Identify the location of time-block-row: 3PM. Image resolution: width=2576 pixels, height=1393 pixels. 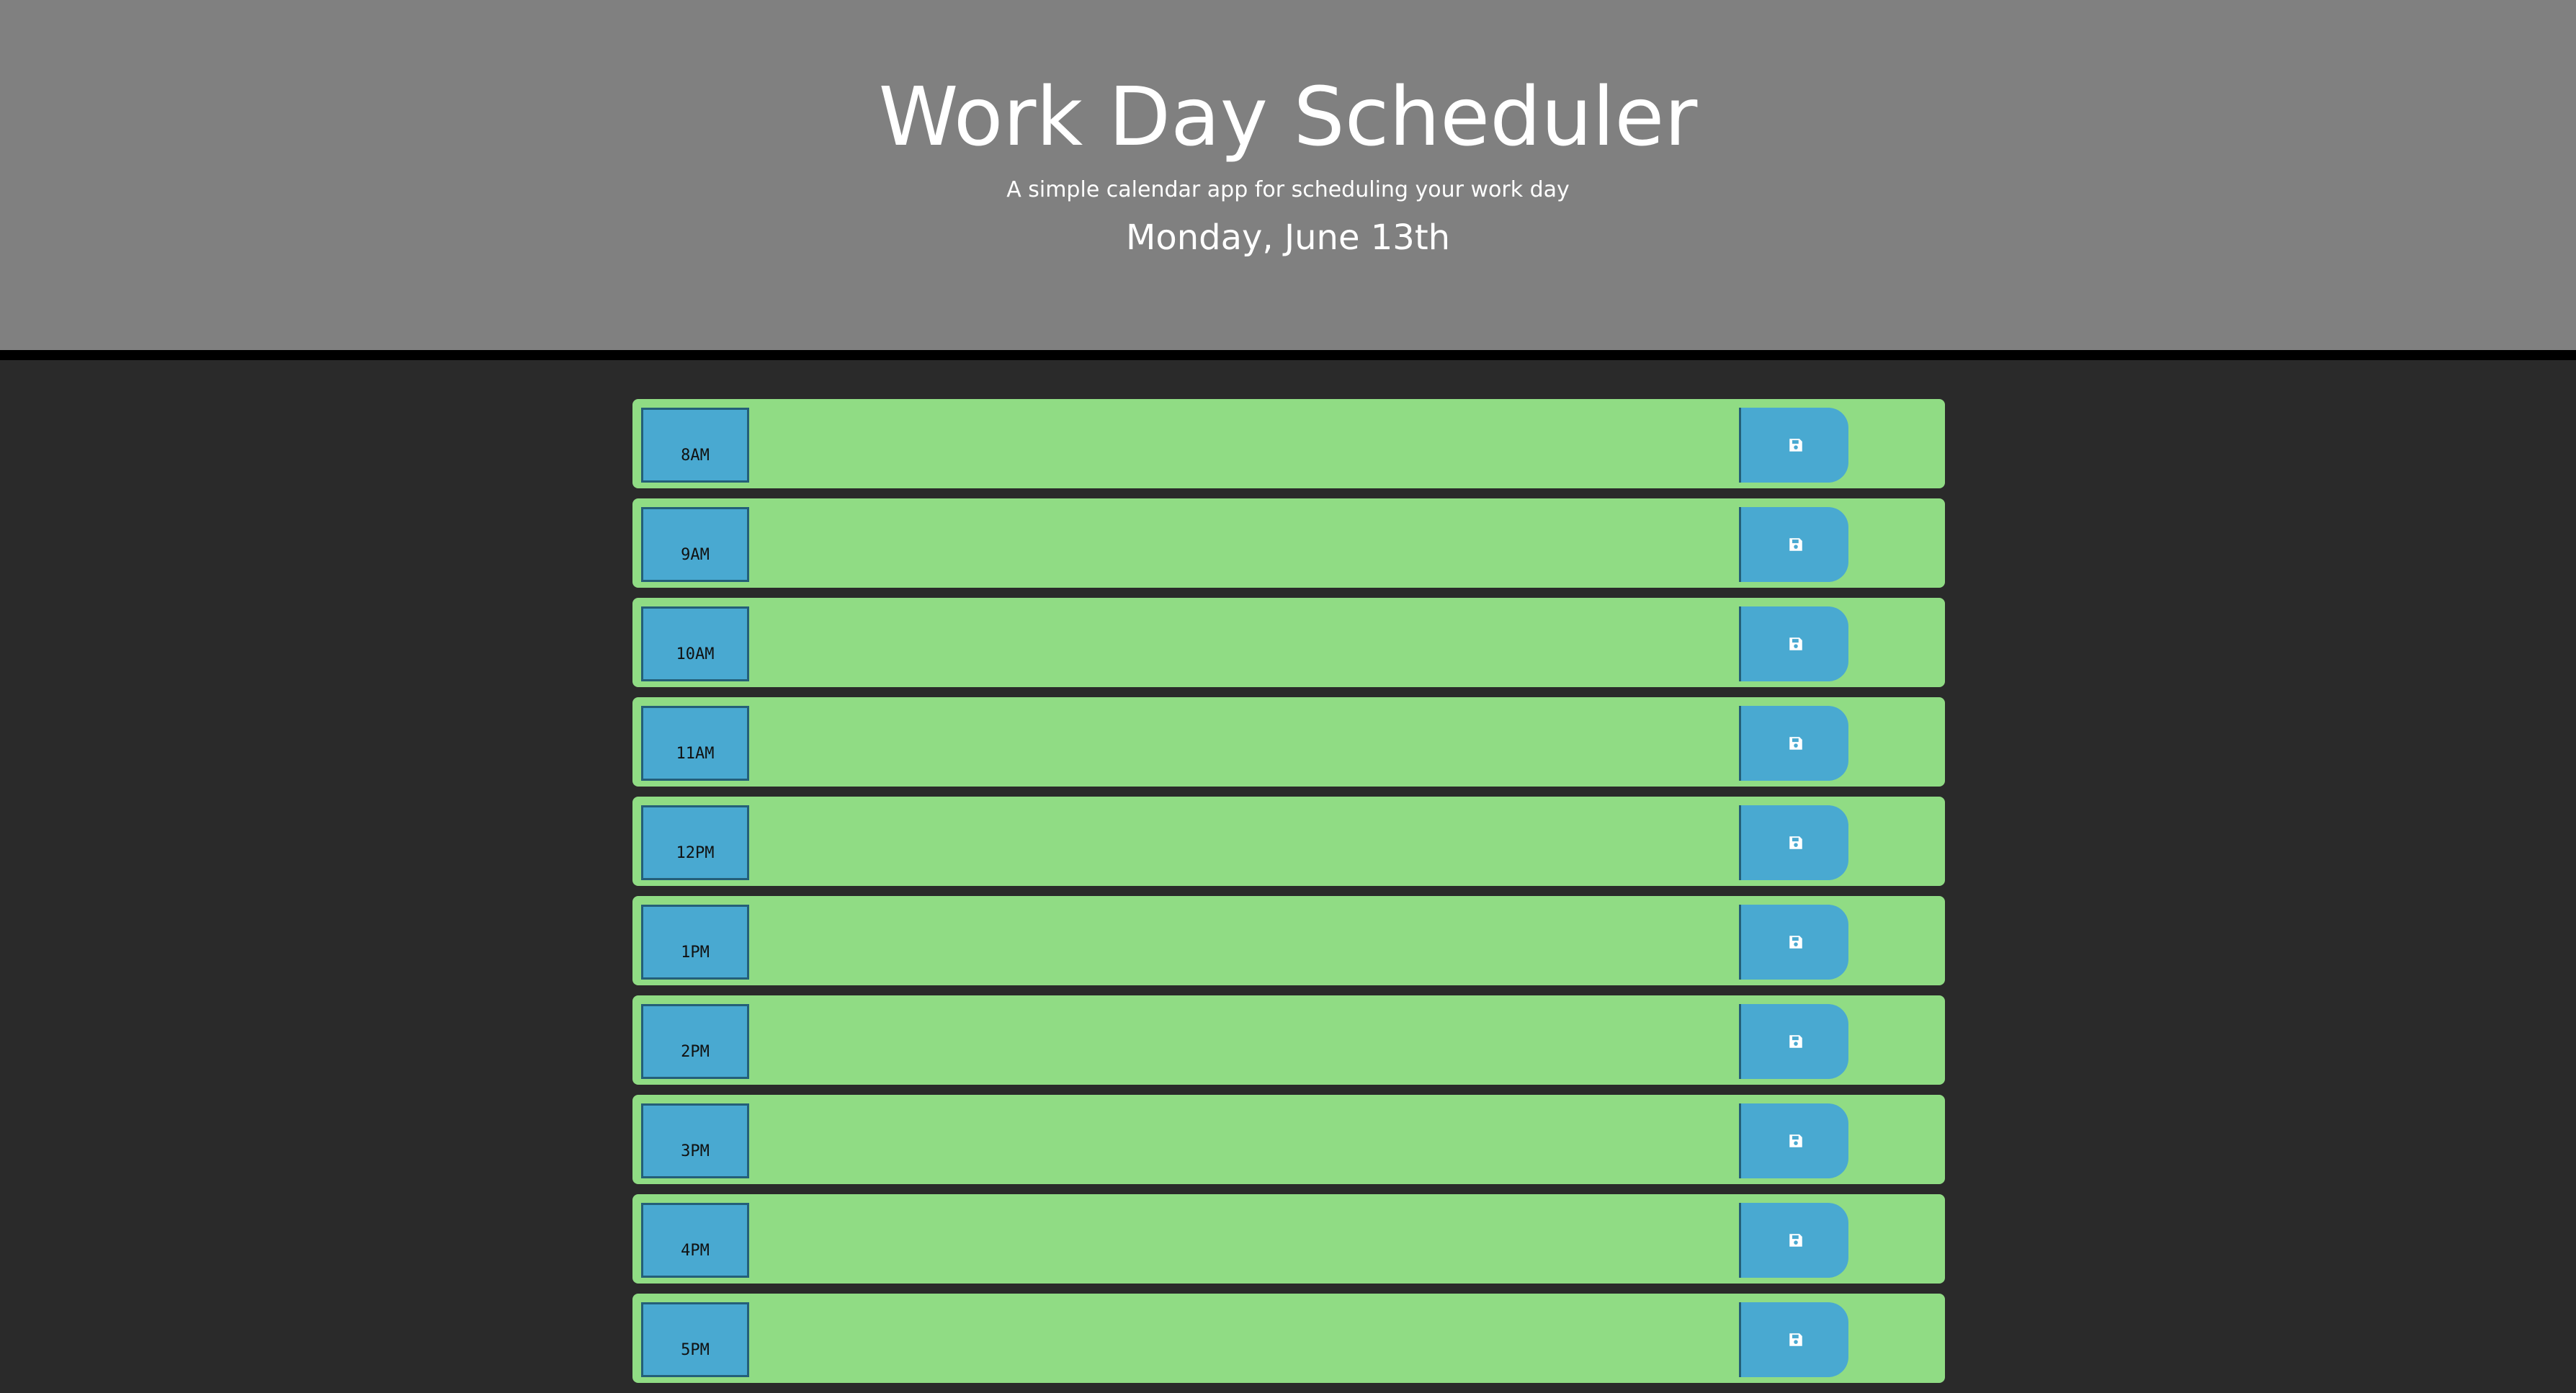
(1288, 1139).